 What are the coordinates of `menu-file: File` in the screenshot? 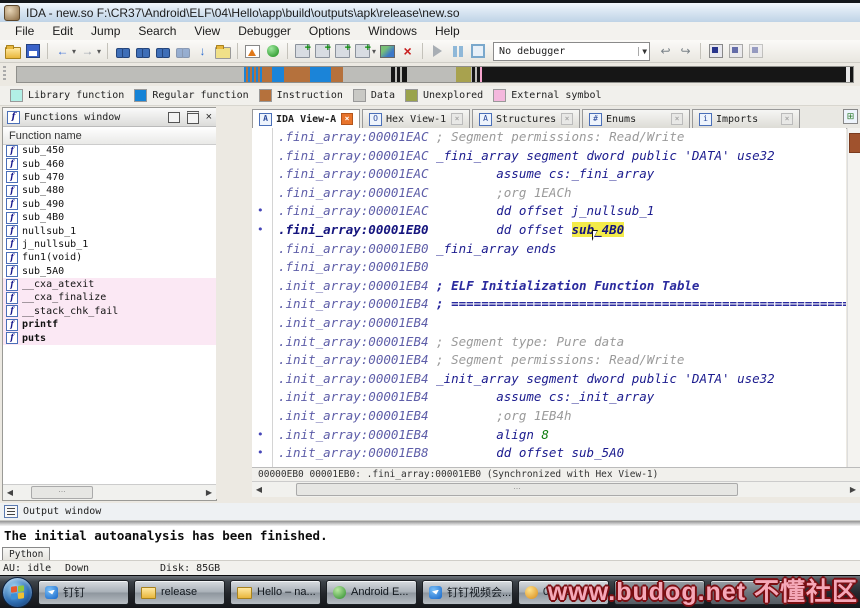 It's located at (24, 31).